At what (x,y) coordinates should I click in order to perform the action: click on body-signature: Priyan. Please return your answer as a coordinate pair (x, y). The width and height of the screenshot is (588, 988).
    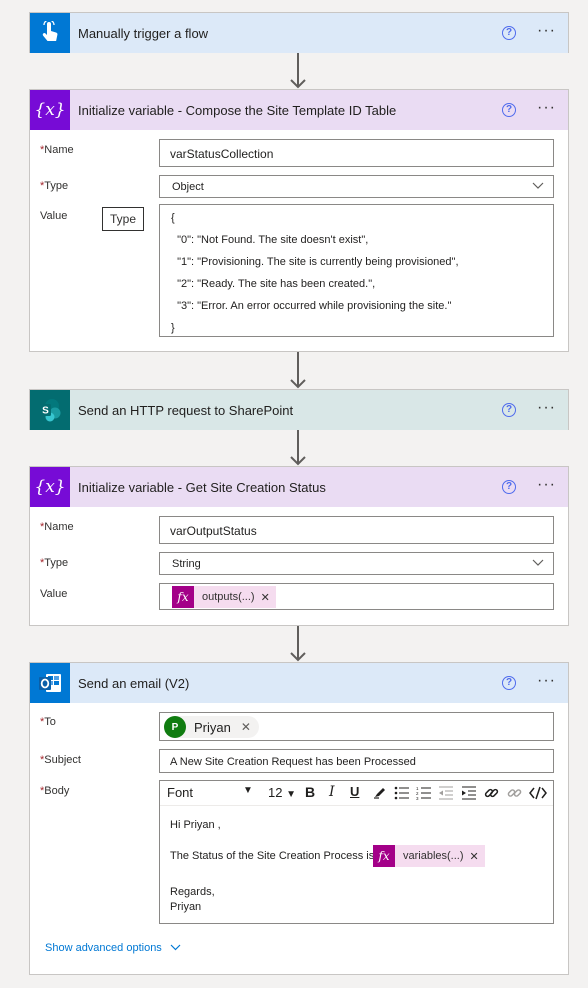
    Looking at the image, I should click on (186, 907).